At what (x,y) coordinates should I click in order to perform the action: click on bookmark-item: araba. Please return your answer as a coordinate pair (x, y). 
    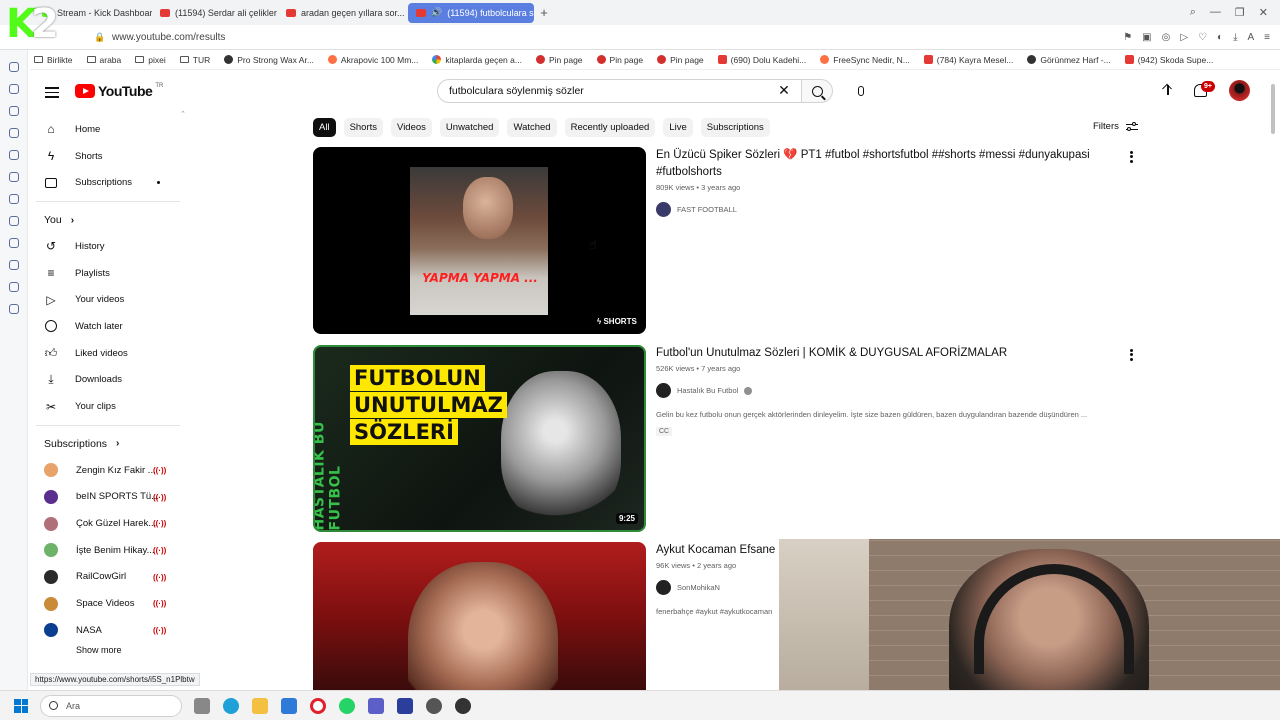
    Looking at the image, I should click on (103, 60).